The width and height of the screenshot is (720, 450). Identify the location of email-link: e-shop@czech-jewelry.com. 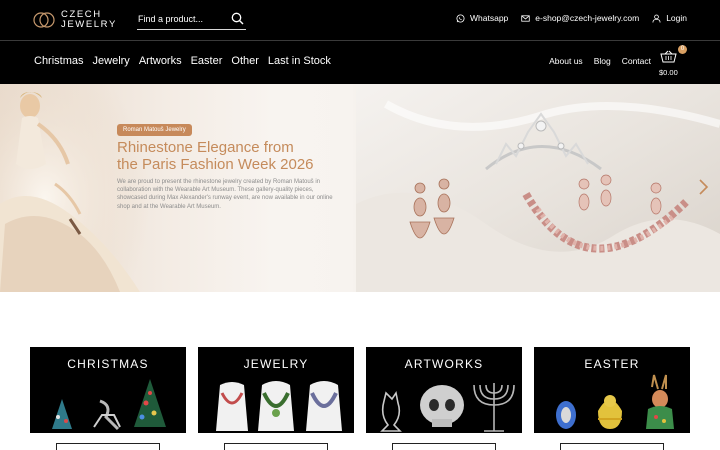
(580, 18).